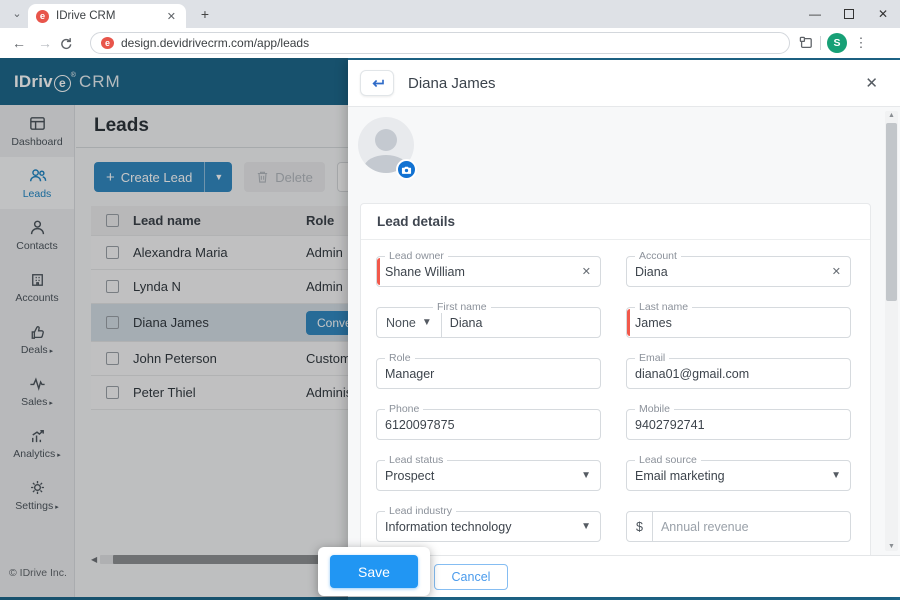  Describe the element at coordinates (205, 15) in the screenshot. I see `new-tab-button: +` at that location.